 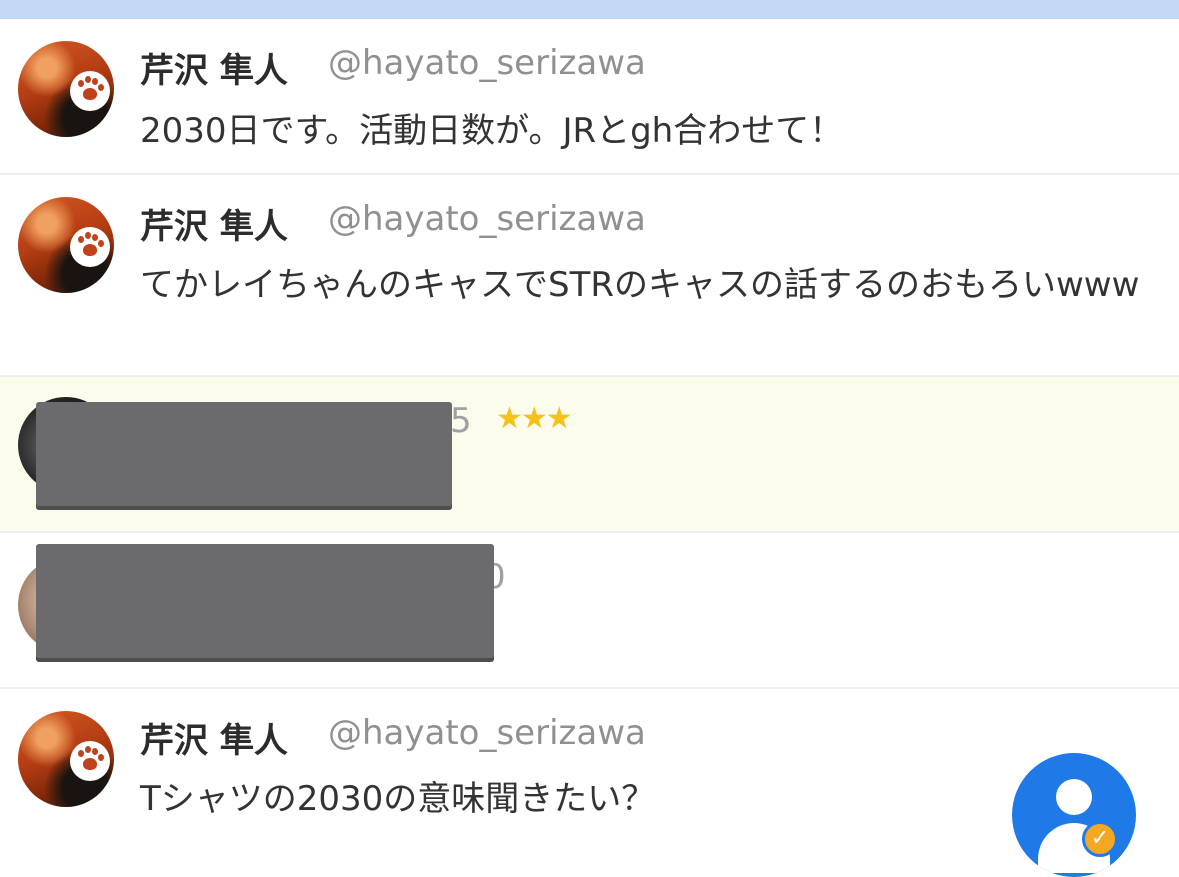 I want to click on top-bar, so click(x=589, y=9).